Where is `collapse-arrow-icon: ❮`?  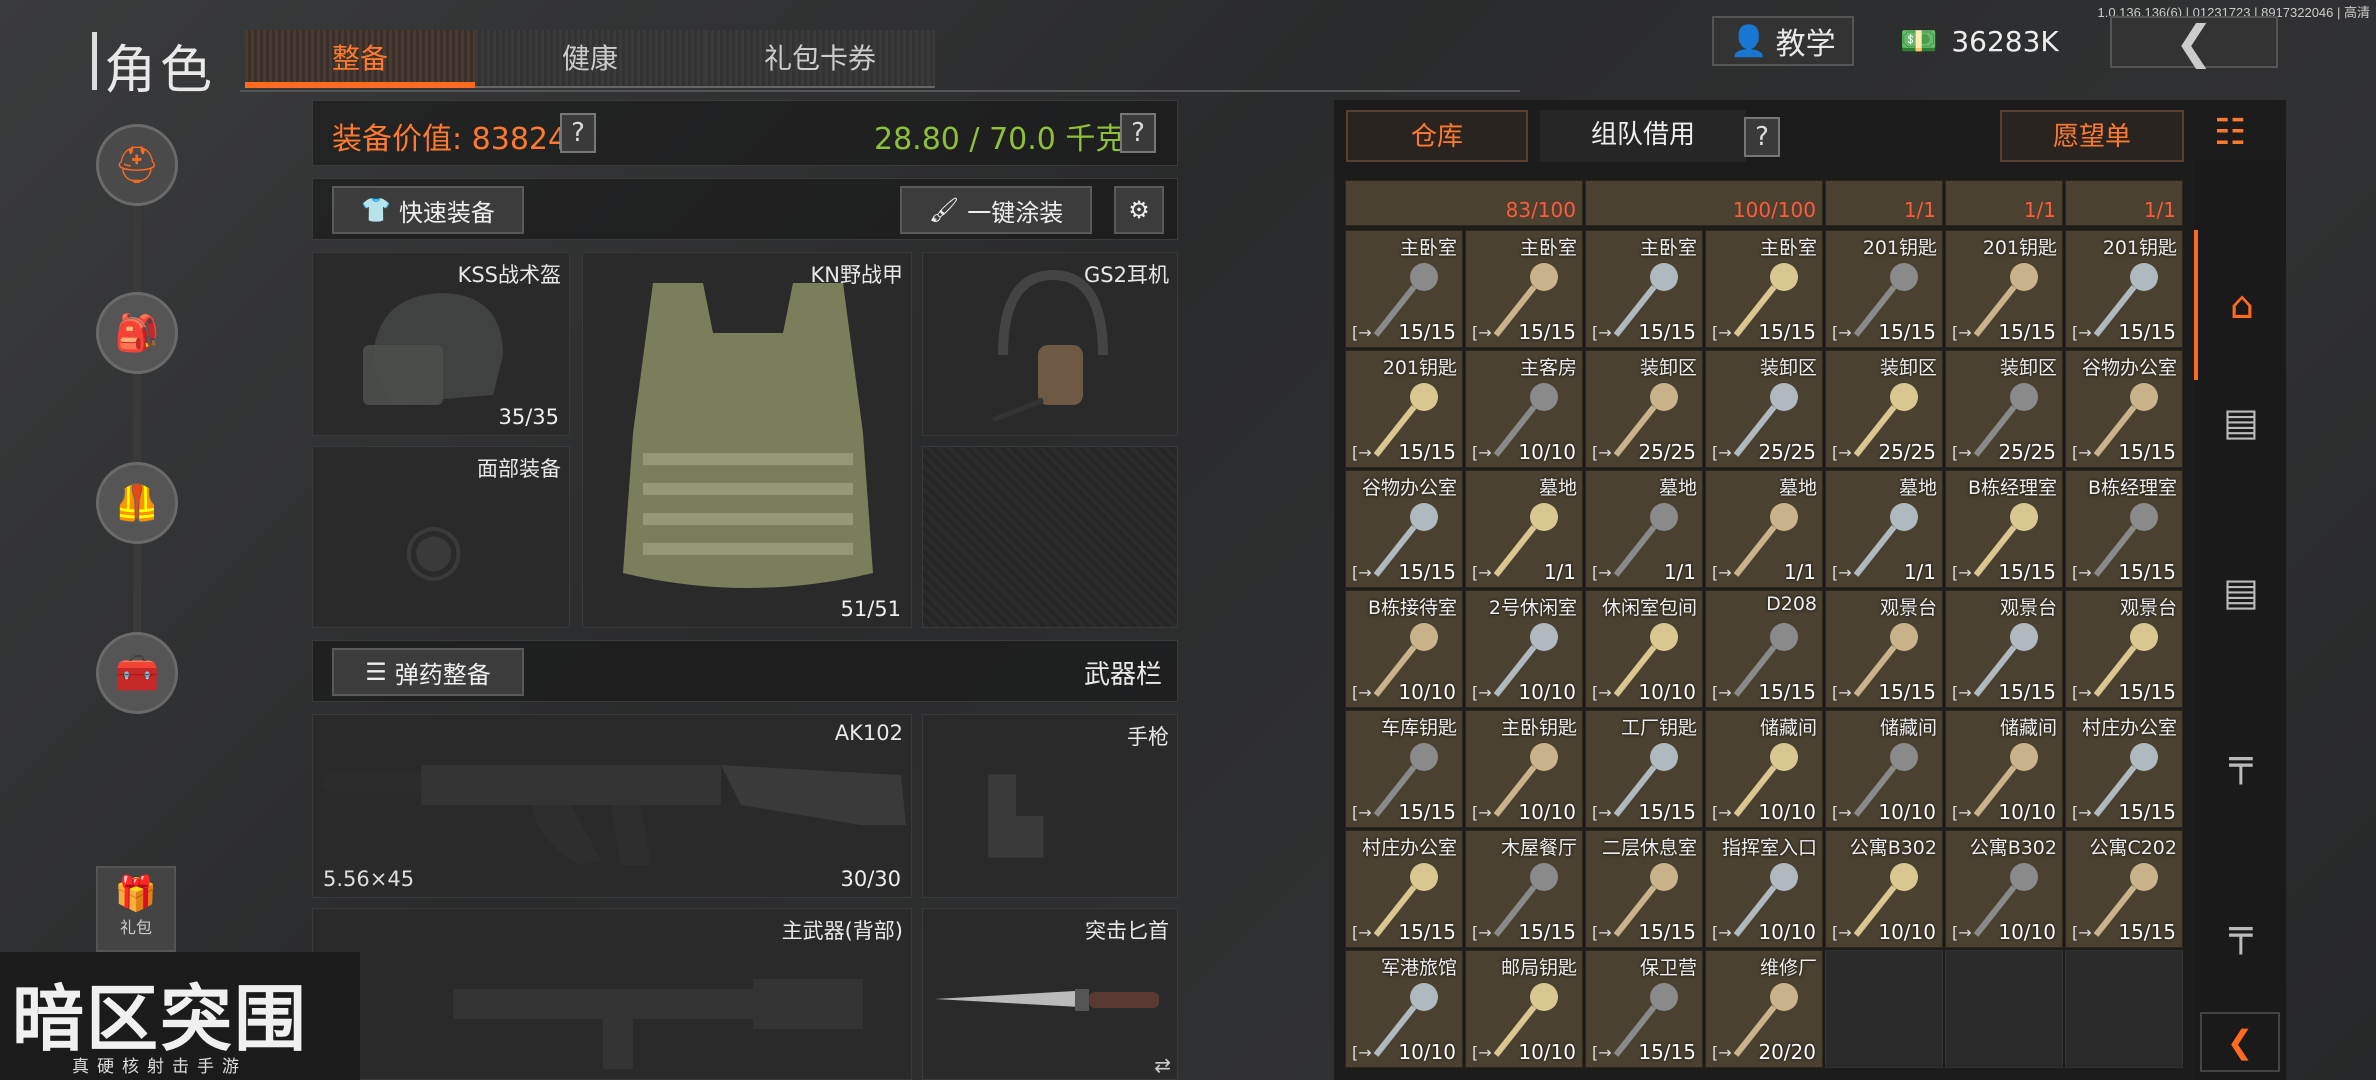
collapse-arrow-icon: ❮ is located at coordinates (2240, 1042).